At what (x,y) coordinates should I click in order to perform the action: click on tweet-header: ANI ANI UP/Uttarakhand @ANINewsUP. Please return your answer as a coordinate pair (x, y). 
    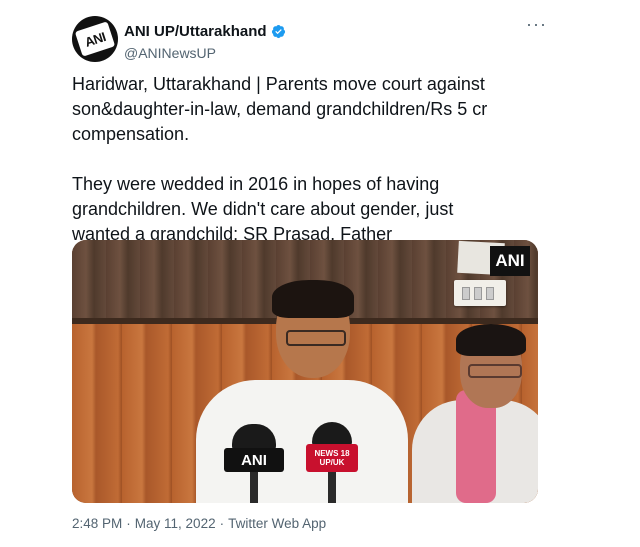
    Looking at the image, I should click on (312, 40).